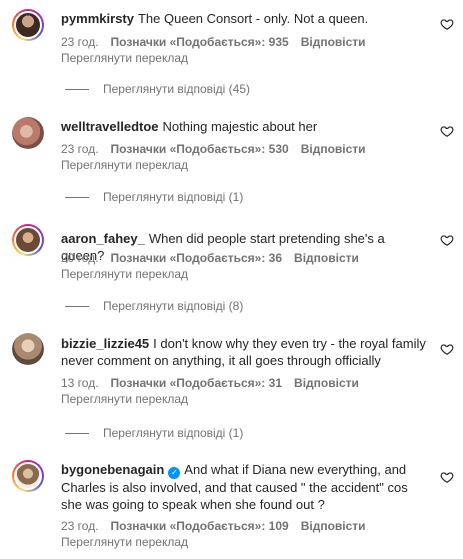 Image resolution: width=463 pixels, height=559 pixels. Describe the element at coordinates (200, 149) in the screenshot. I see `comment-likes: Позначки «Подобається»: 530` at that location.